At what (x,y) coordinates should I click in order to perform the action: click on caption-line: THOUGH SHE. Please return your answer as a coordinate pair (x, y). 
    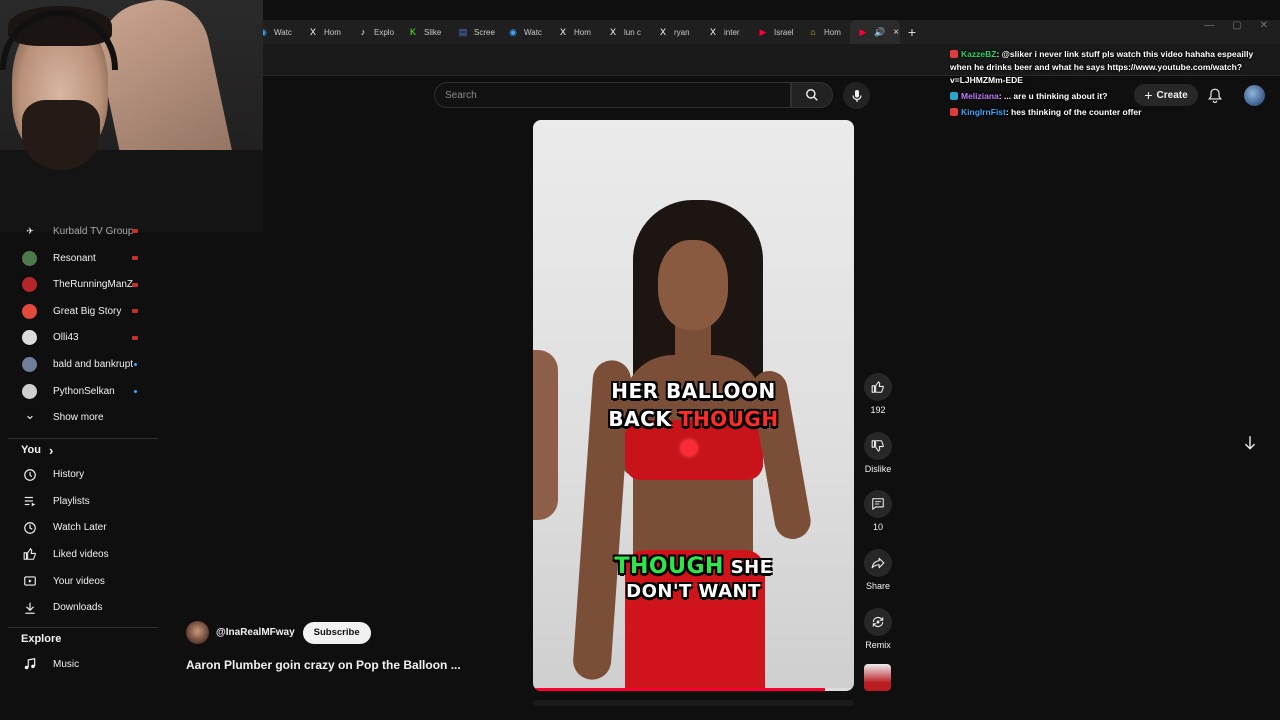
    Looking at the image, I should click on (693, 567).